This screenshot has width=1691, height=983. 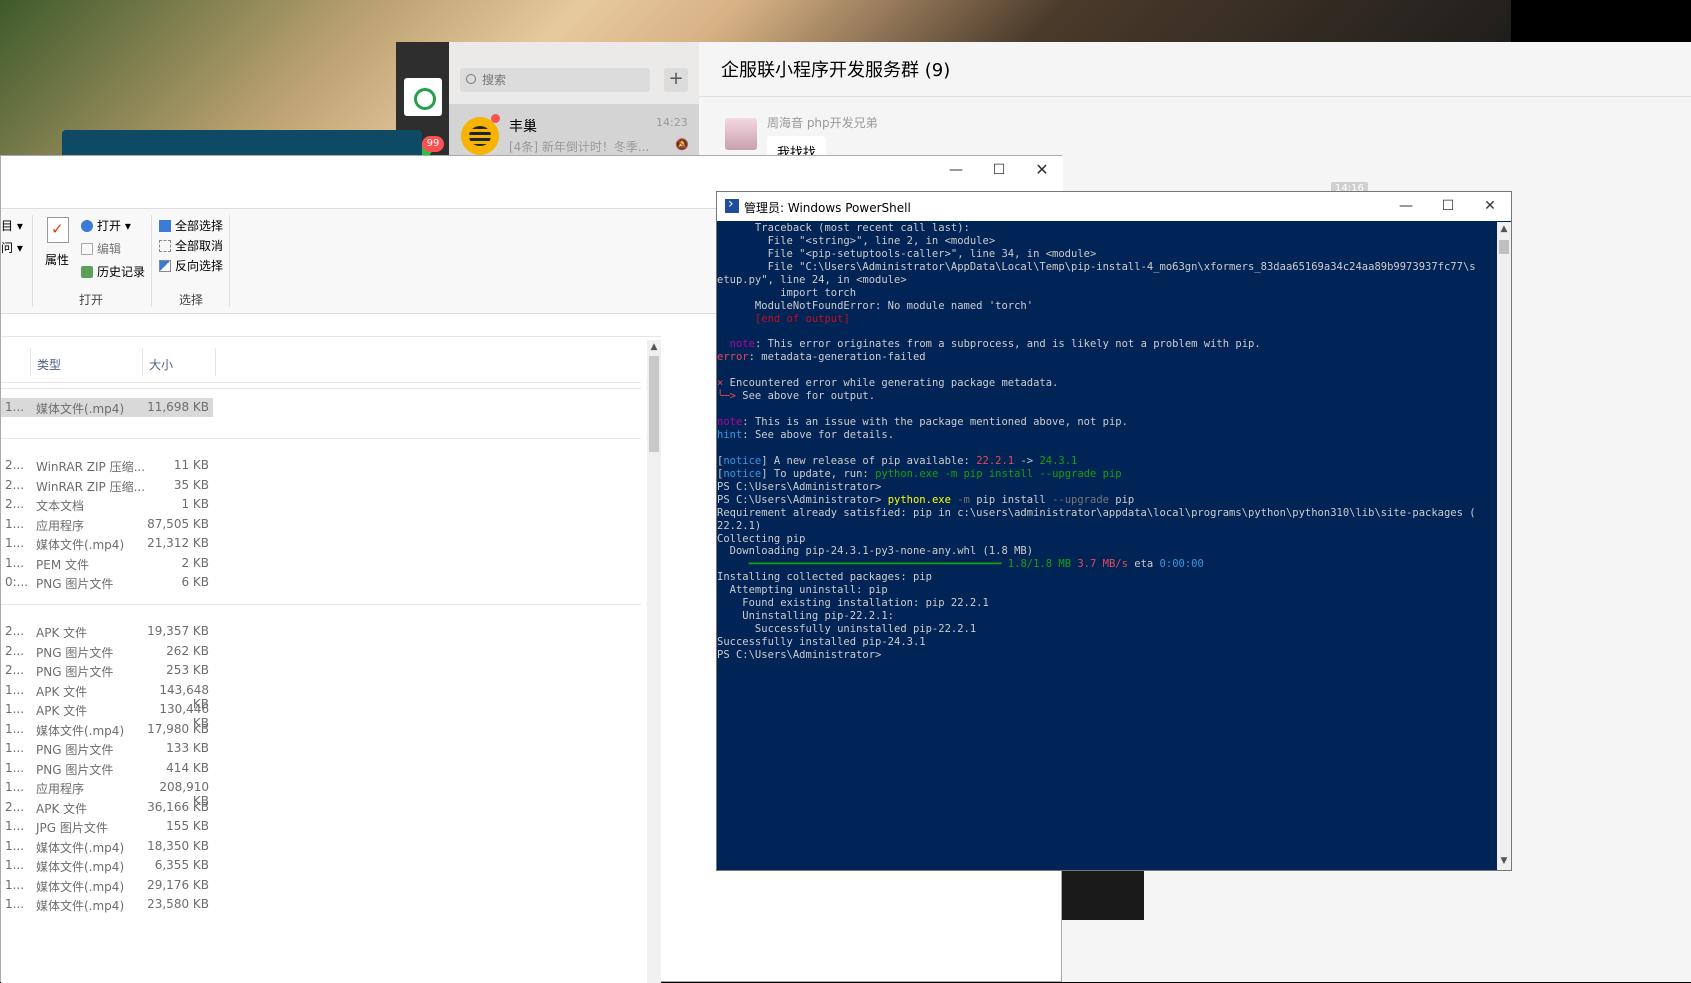 I want to click on file-row: 1... 媒体文件(.mp4) 18,350 KB, so click(x=321, y=846).